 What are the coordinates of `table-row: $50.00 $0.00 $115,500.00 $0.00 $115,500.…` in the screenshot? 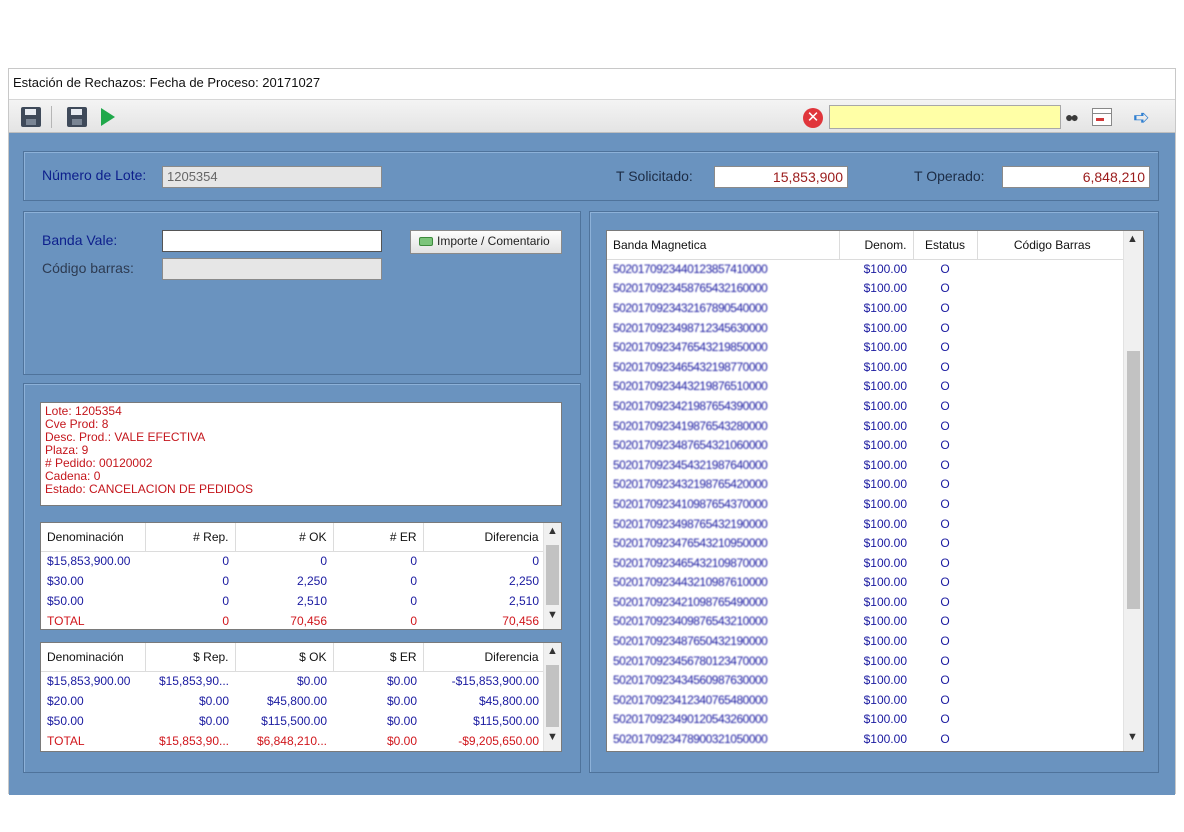 It's located at (293, 721).